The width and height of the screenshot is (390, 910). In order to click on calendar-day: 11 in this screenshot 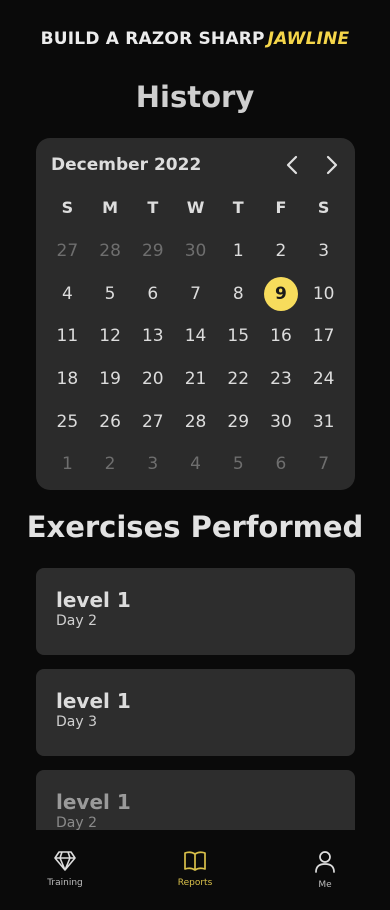, I will do `click(67, 336)`.